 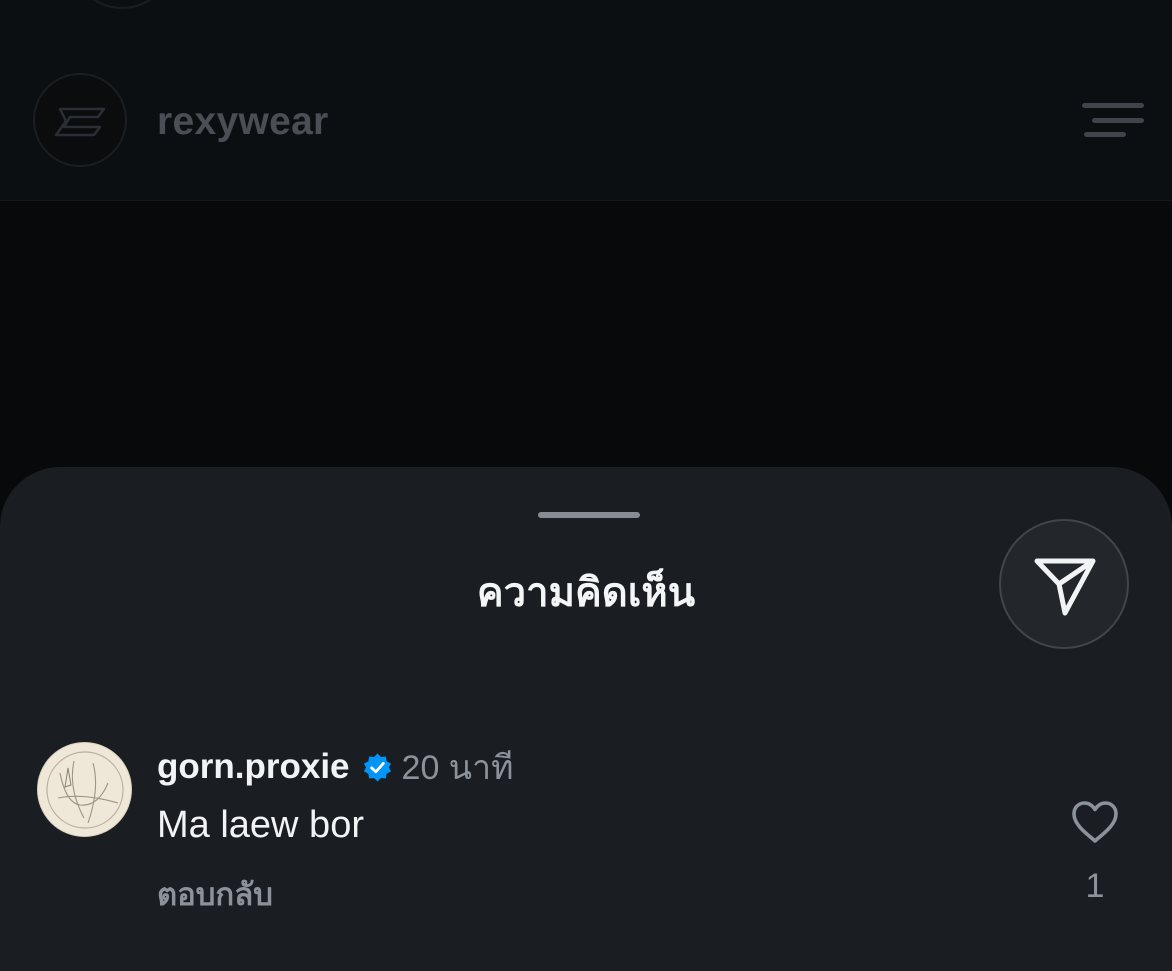 I want to click on share-button, so click(x=1064, y=584).